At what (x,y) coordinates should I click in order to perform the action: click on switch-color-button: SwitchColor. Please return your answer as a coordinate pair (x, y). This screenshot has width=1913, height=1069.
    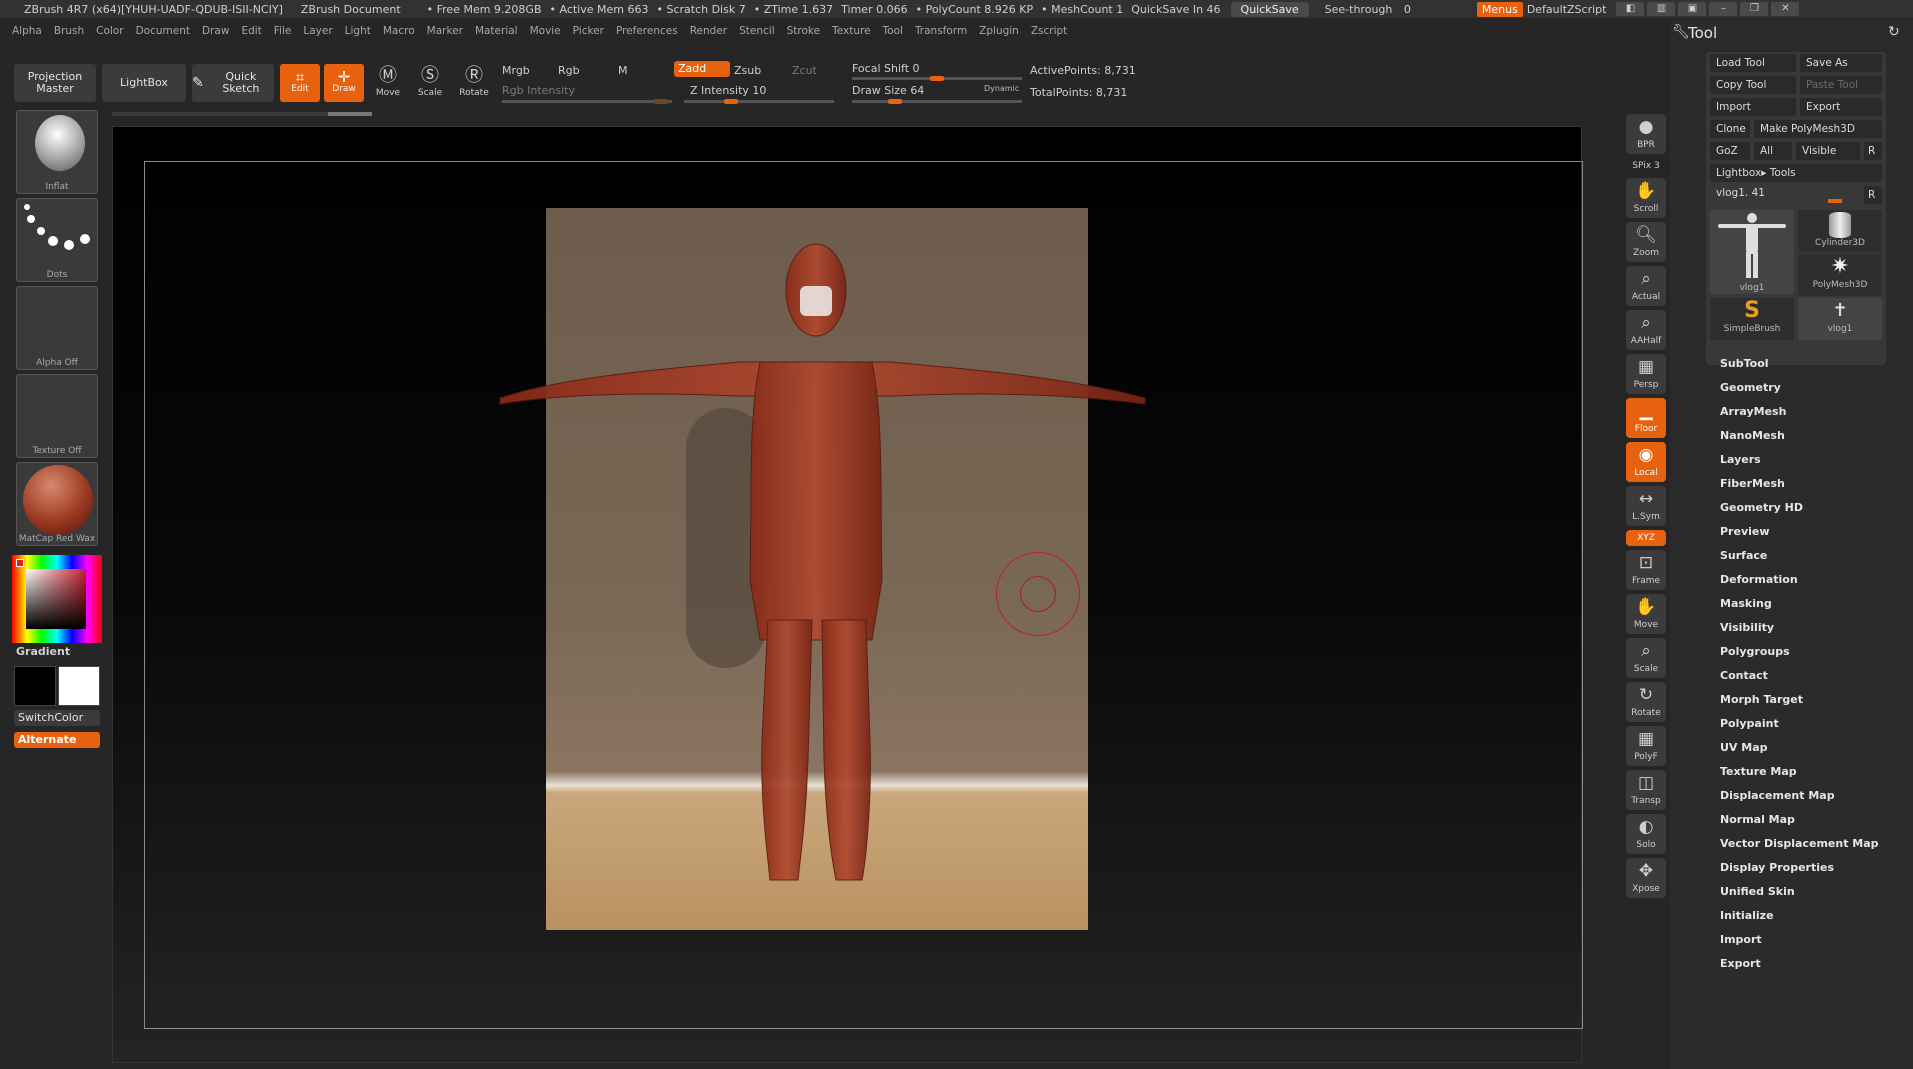
    Looking at the image, I should click on (57, 718).